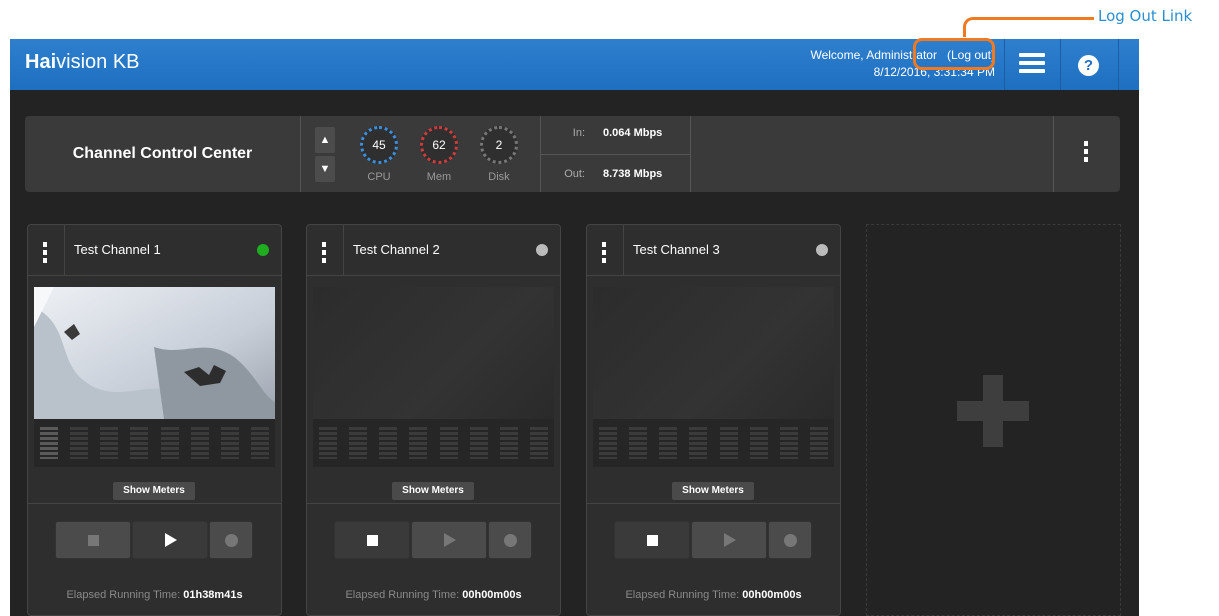 Image resolution: width=1219 pixels, height=616 pixels. What do you see at coordinates (954, 54) in the screenshot?
I see `annotation-highlight-box` at bounding box center [954, 54].